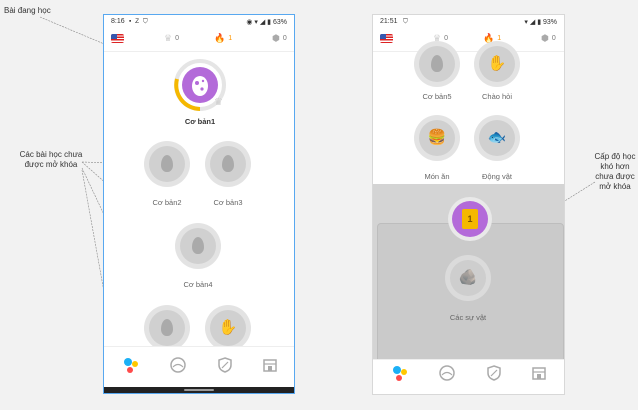  I want to click on burger-icon: 🍔, so click(437, 137).